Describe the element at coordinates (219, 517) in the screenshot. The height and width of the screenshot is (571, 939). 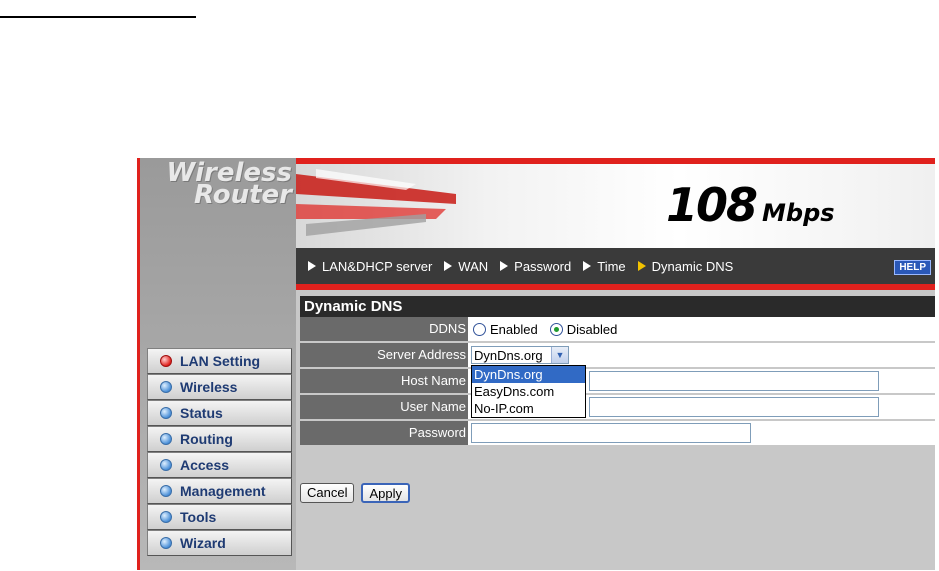
I see `sidebar-item-tools: Tools` at that location.